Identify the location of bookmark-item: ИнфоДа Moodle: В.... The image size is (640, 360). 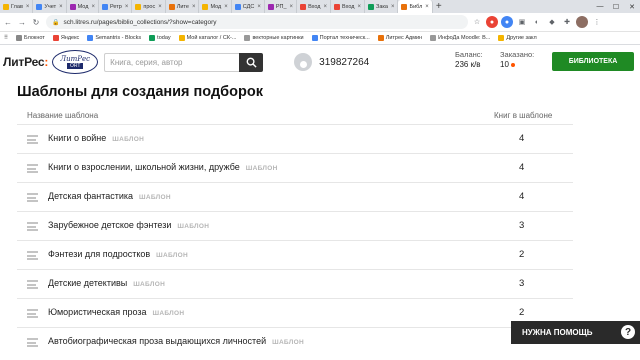
(460, 38).